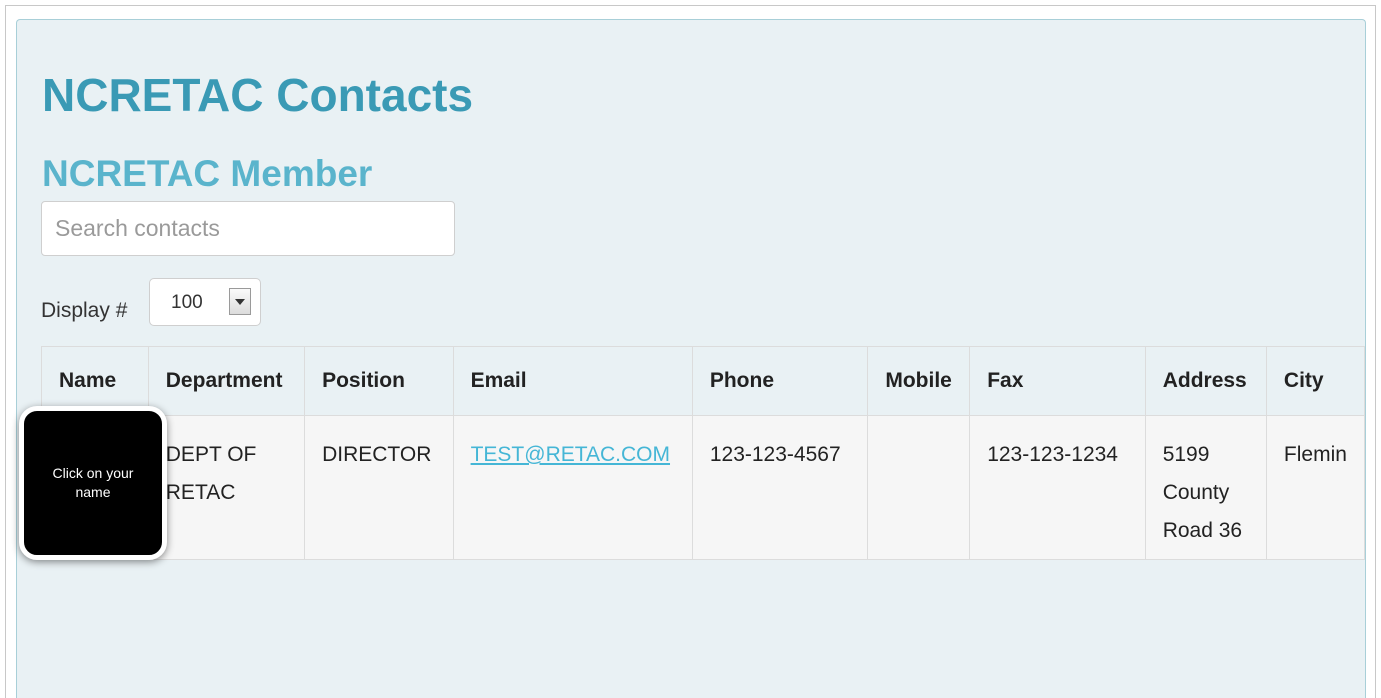 The width and height of the screenshot is (1381, 698). What do you see at coordinates (1315, 381) in the screenshot?
I see `column-header-city: City` at bounding box center [1315, 381].